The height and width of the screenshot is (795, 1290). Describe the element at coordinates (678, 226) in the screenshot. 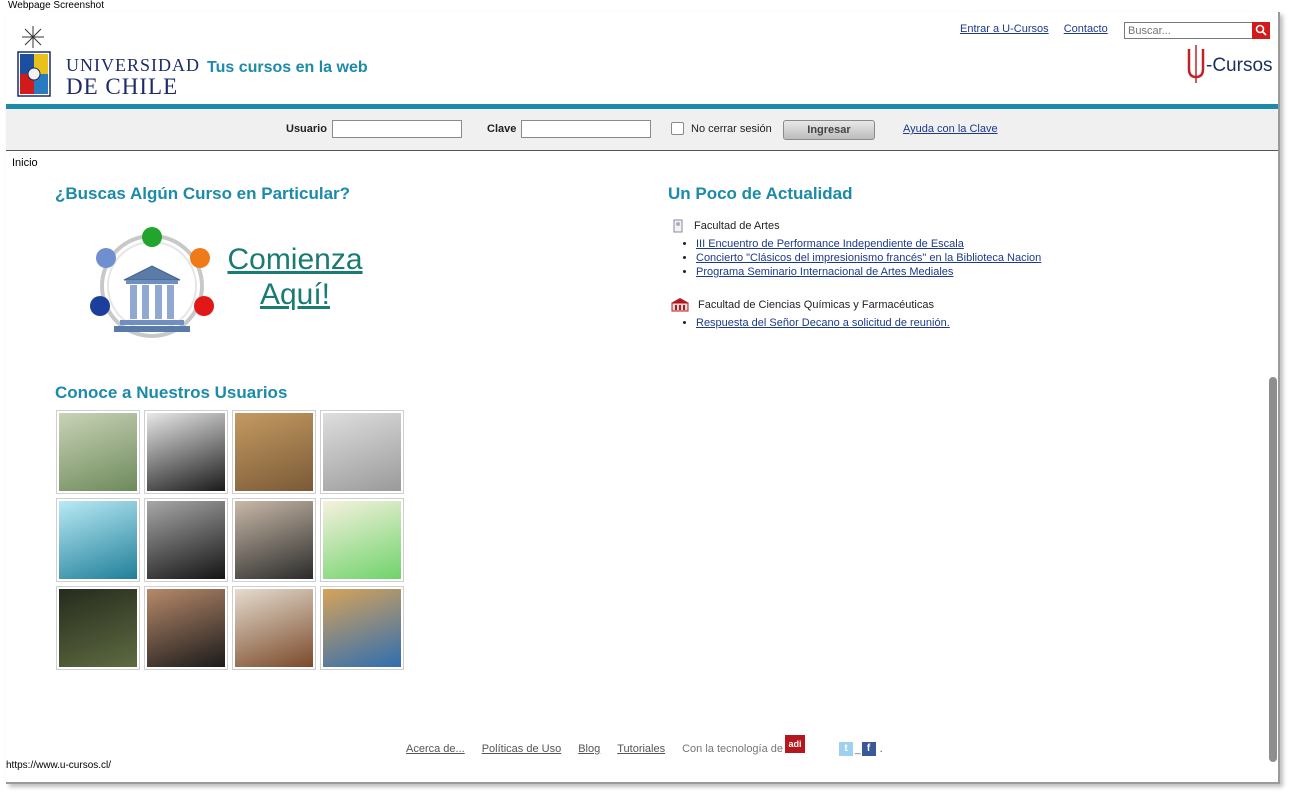

I see `faculty-arts-icon` at that location.